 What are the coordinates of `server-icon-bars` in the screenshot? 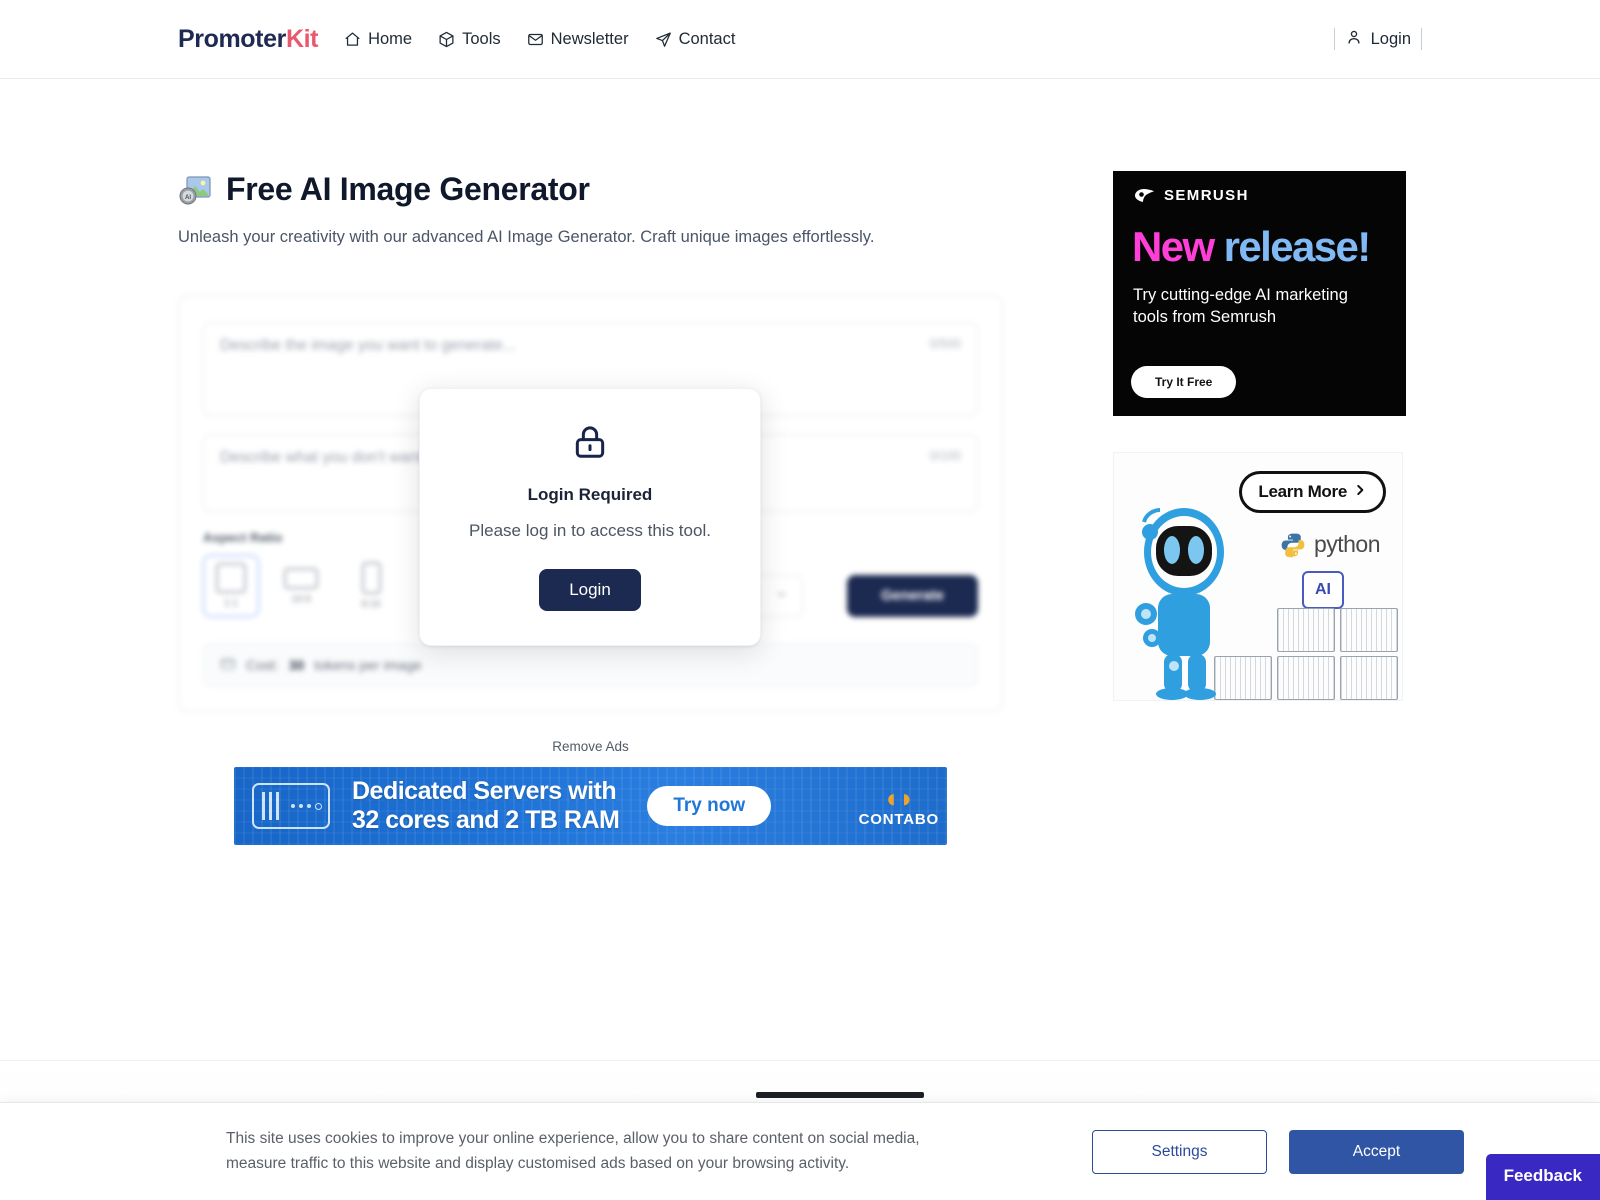 It's located at (270, 806).